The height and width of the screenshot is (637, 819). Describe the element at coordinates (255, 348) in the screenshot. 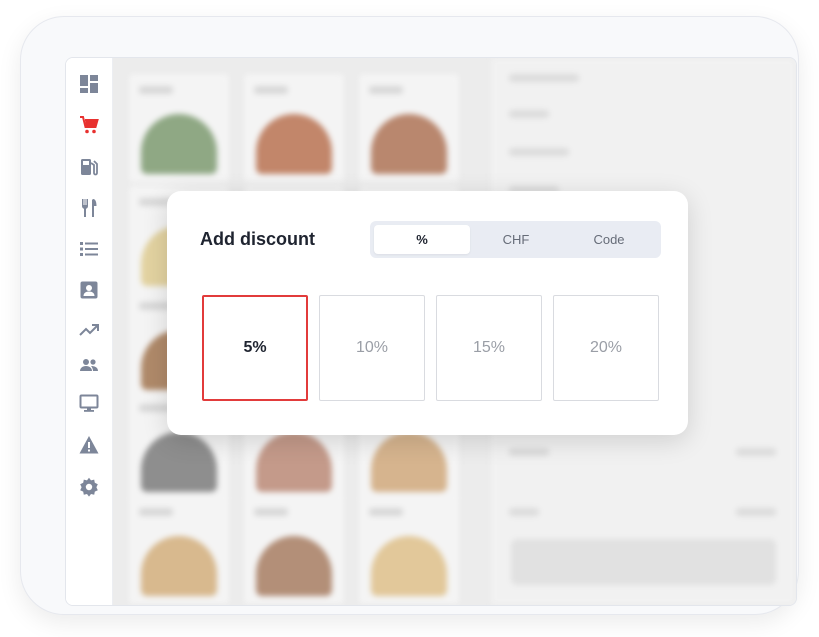

I see `discount-option-5: 5%` at that location.